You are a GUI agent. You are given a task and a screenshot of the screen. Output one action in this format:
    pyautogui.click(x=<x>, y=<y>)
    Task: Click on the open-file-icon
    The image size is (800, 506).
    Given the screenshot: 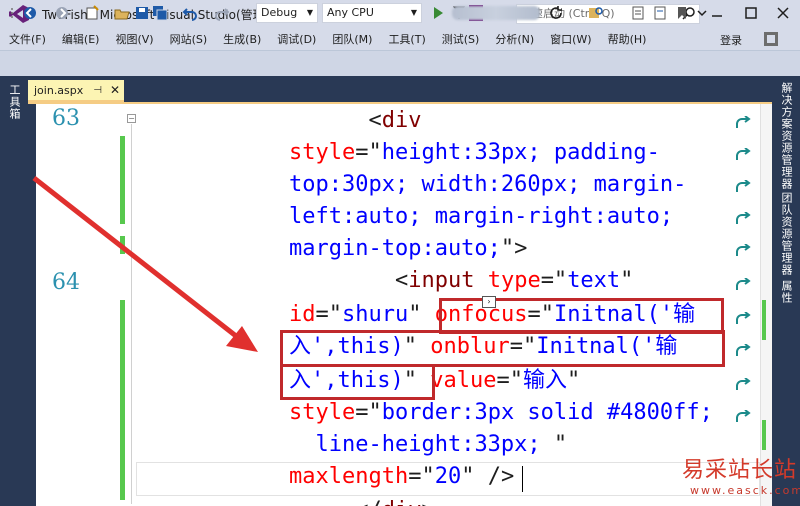 What is the action you would take?
    pyautogui.click(x=122, y=13)
    